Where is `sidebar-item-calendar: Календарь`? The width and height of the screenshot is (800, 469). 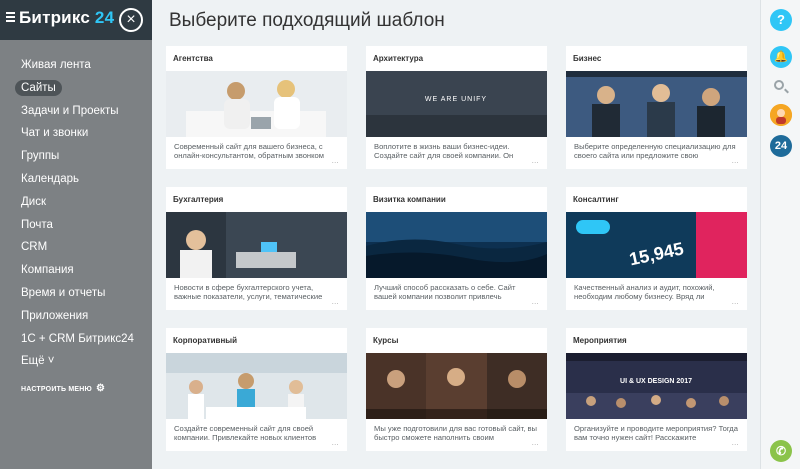 sidebar-item-calendar: Календарь is located at coordinates (76, 179).